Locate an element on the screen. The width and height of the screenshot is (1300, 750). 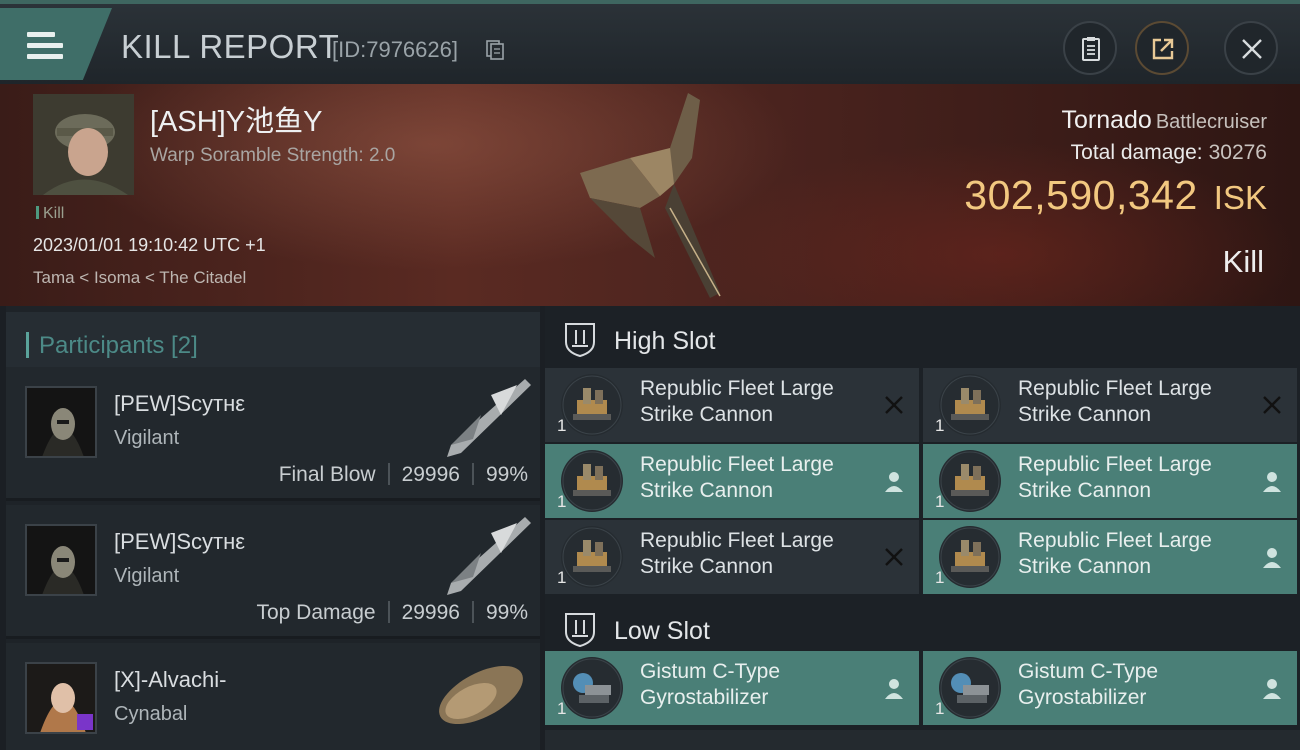
kill-datetime: 2023/01/01 19:10:42 UTC +1 is located at coordinates (149, 245).